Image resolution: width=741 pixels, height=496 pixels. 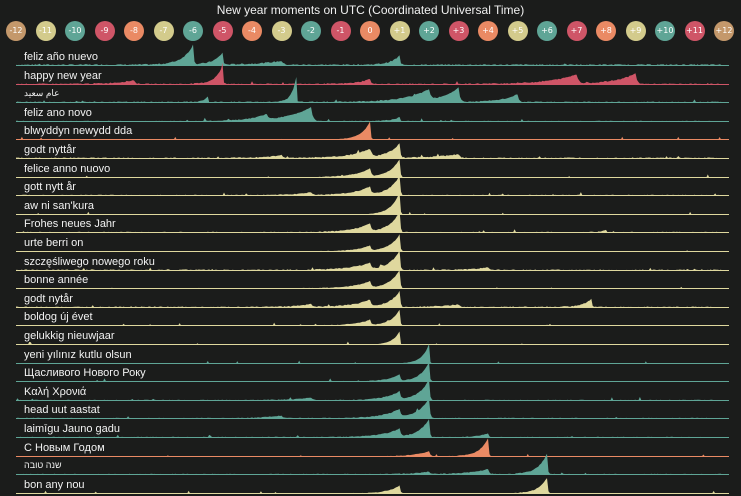 I want to click on timezone-marker: +1, so click(x=399, y=31).